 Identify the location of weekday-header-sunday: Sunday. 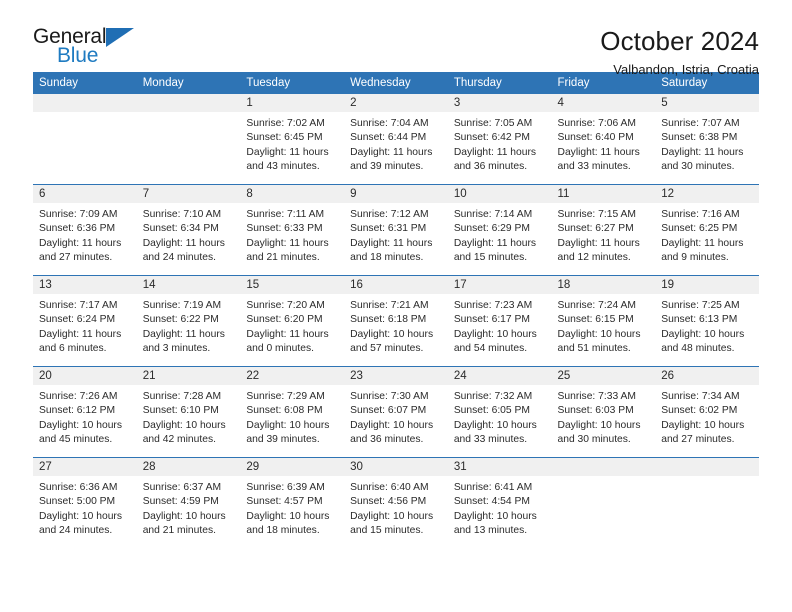
(85, 83).